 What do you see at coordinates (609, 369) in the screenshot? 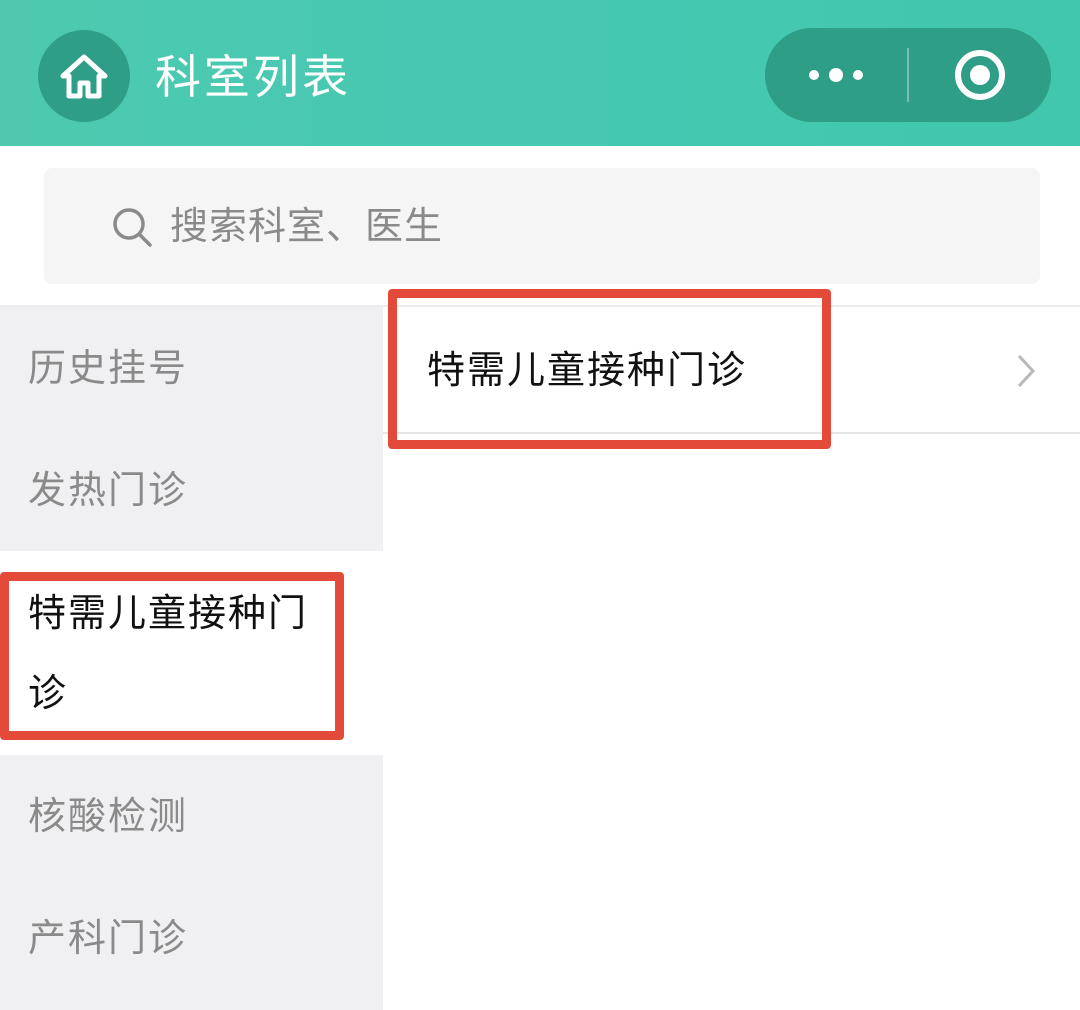
I see `highlight-box-department` at bounding box center [609, 369].